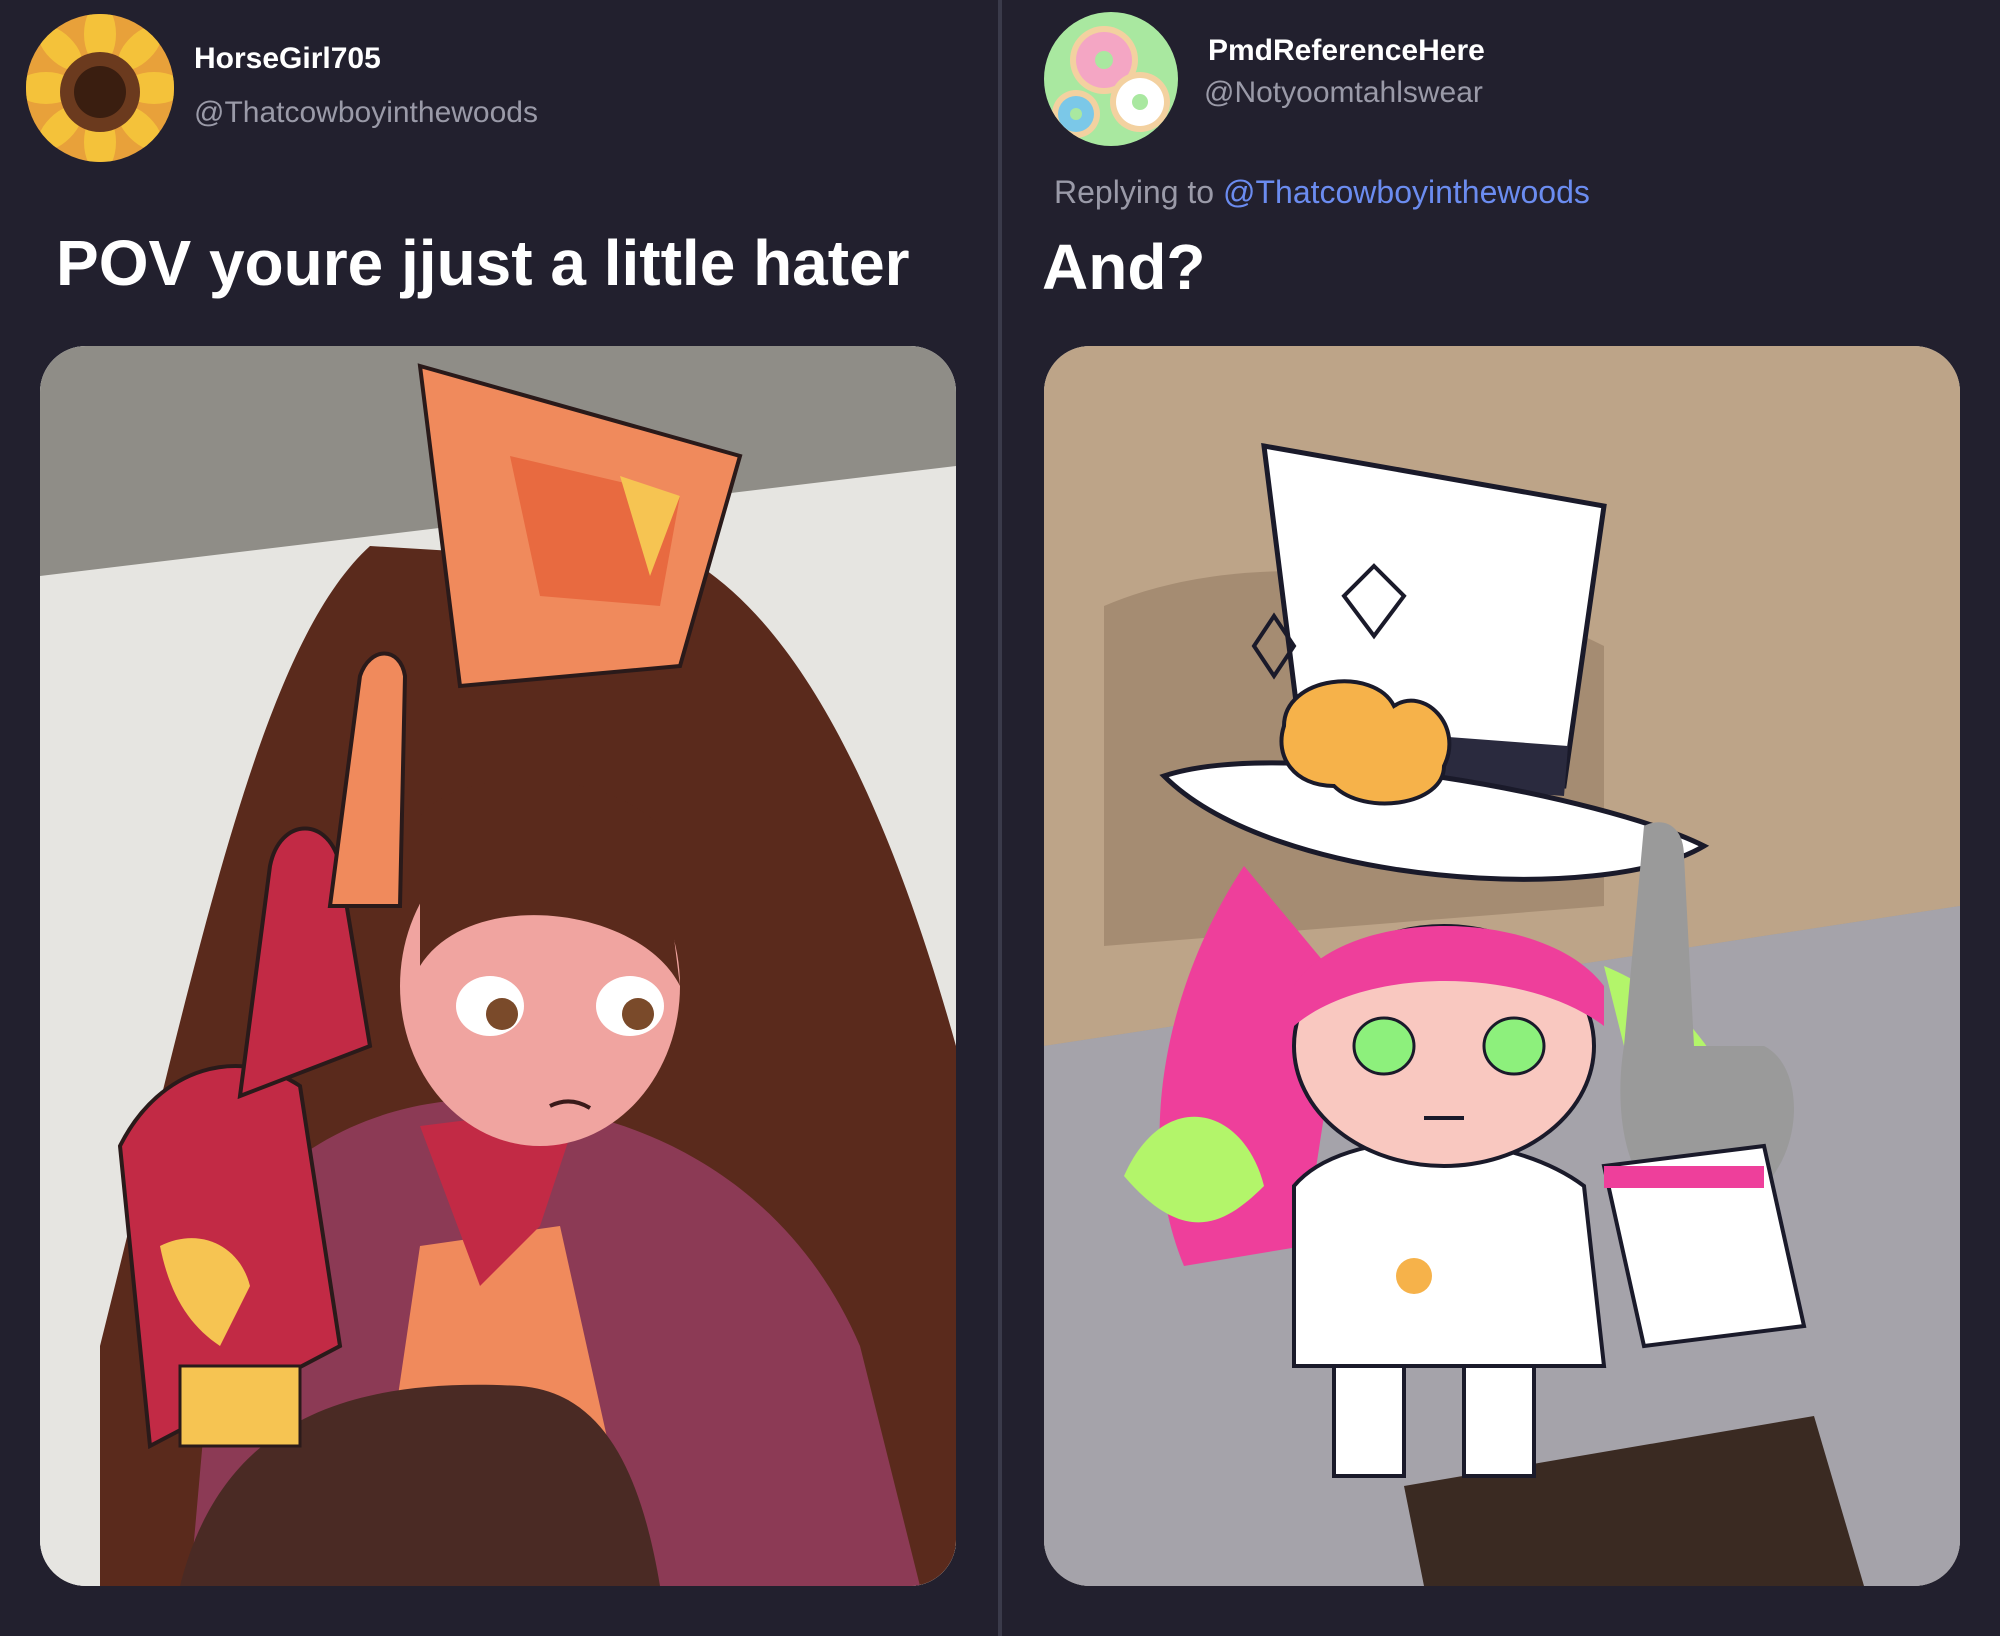 The image size is (2000, 1636). Describe the element at coordinates (1346, 51) in the screenshot. I see `display-name: PmdReferenceHere` at that location.